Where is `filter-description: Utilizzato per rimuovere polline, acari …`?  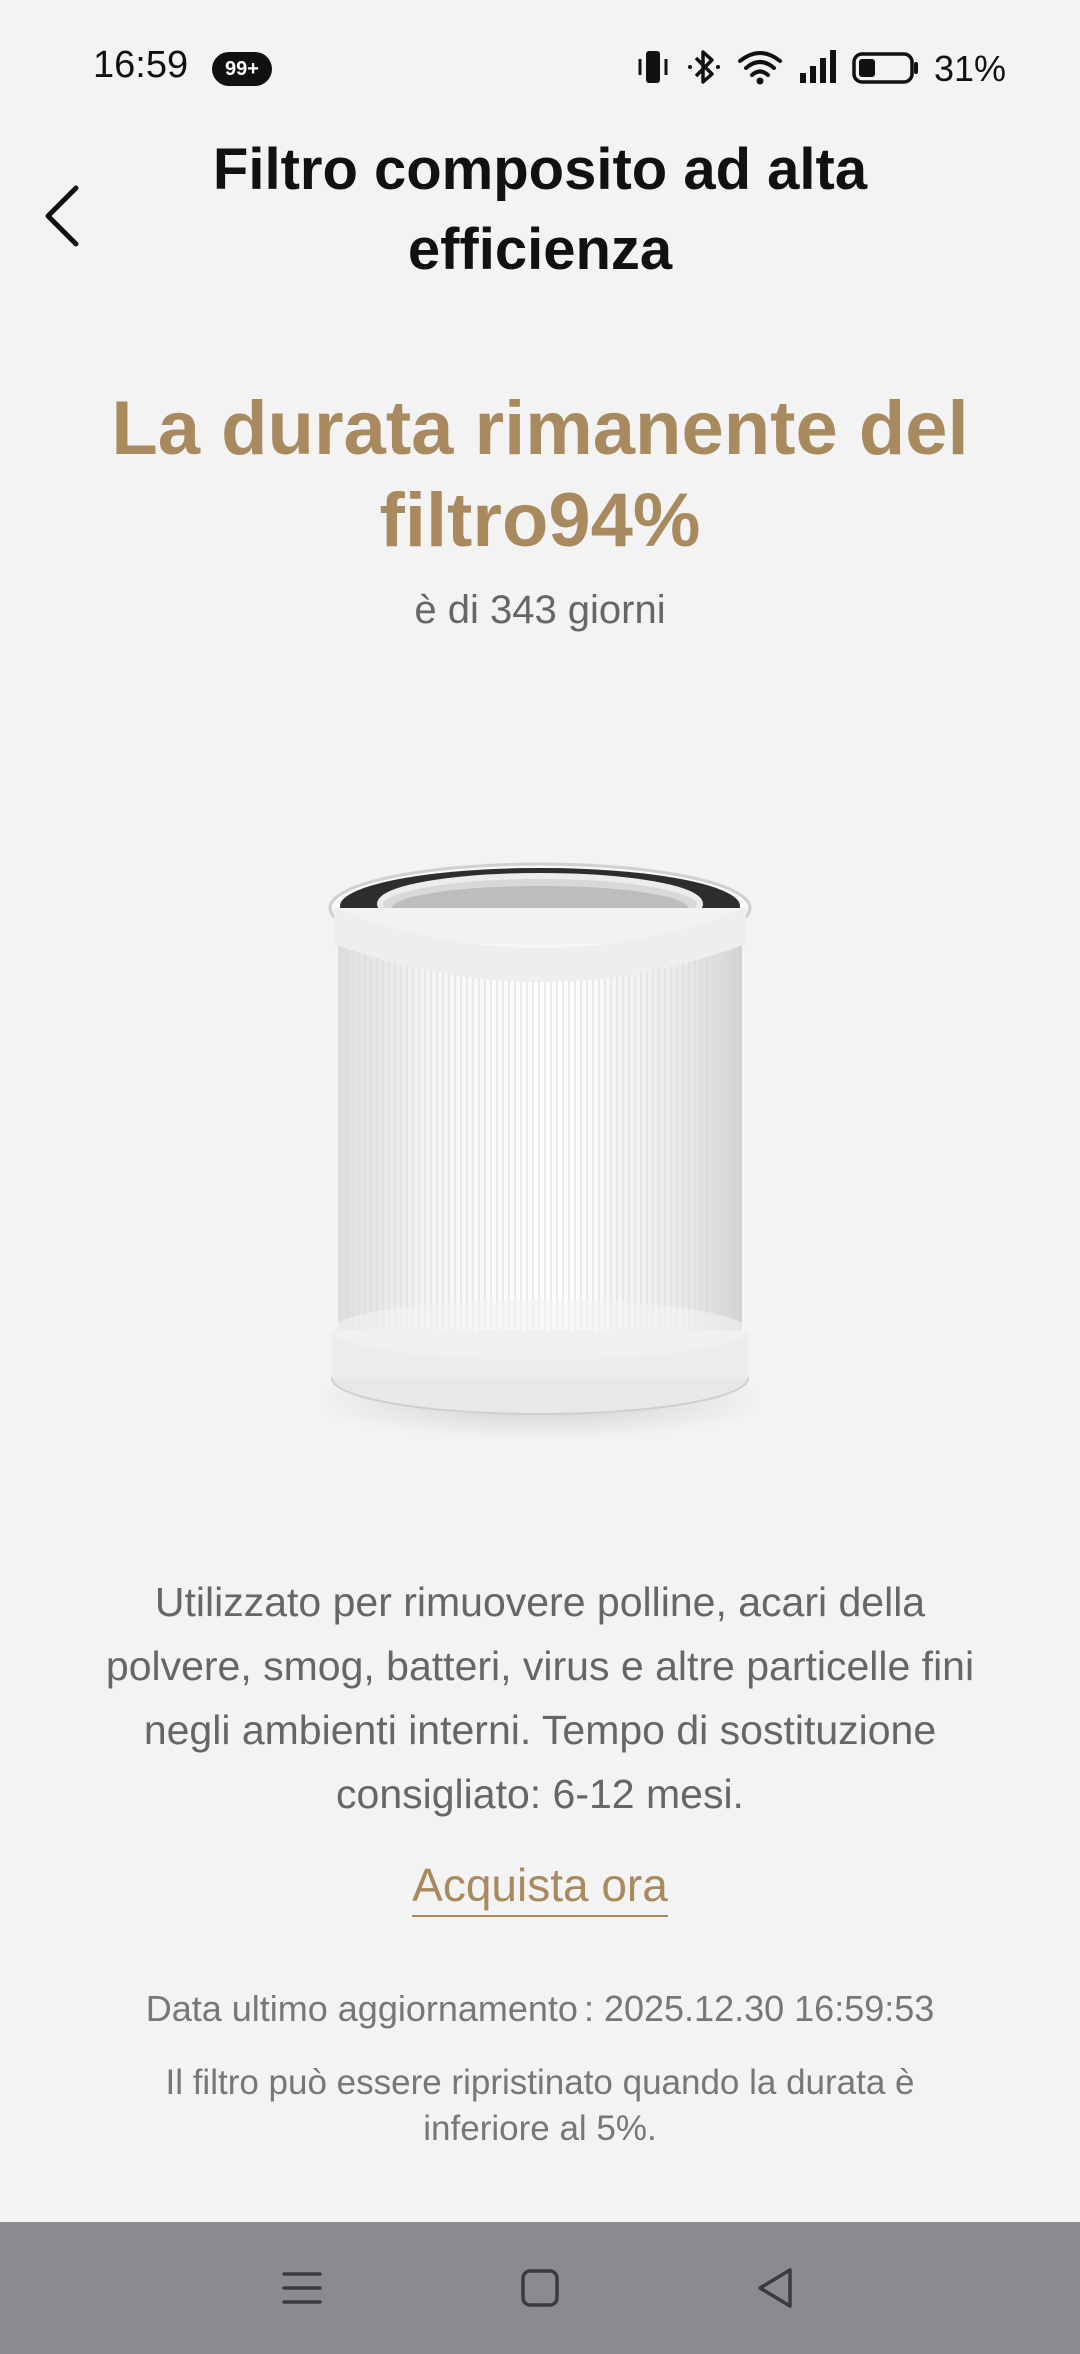 filter-description: Utilizzato per rimuovere polline, acari … is located at coordinates (540, 1698).